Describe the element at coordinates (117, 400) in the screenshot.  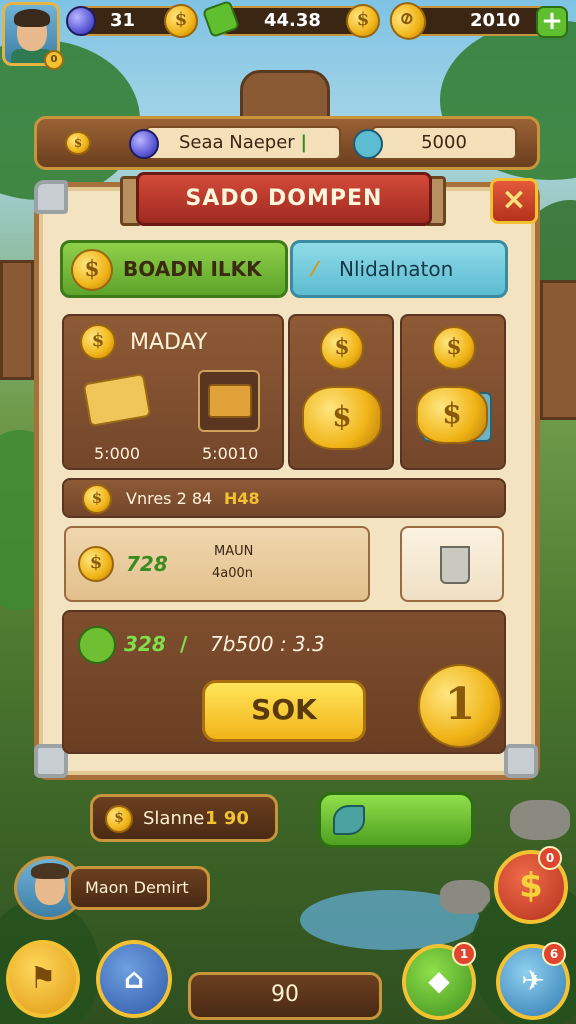
I see `scroll-icon` at that location.